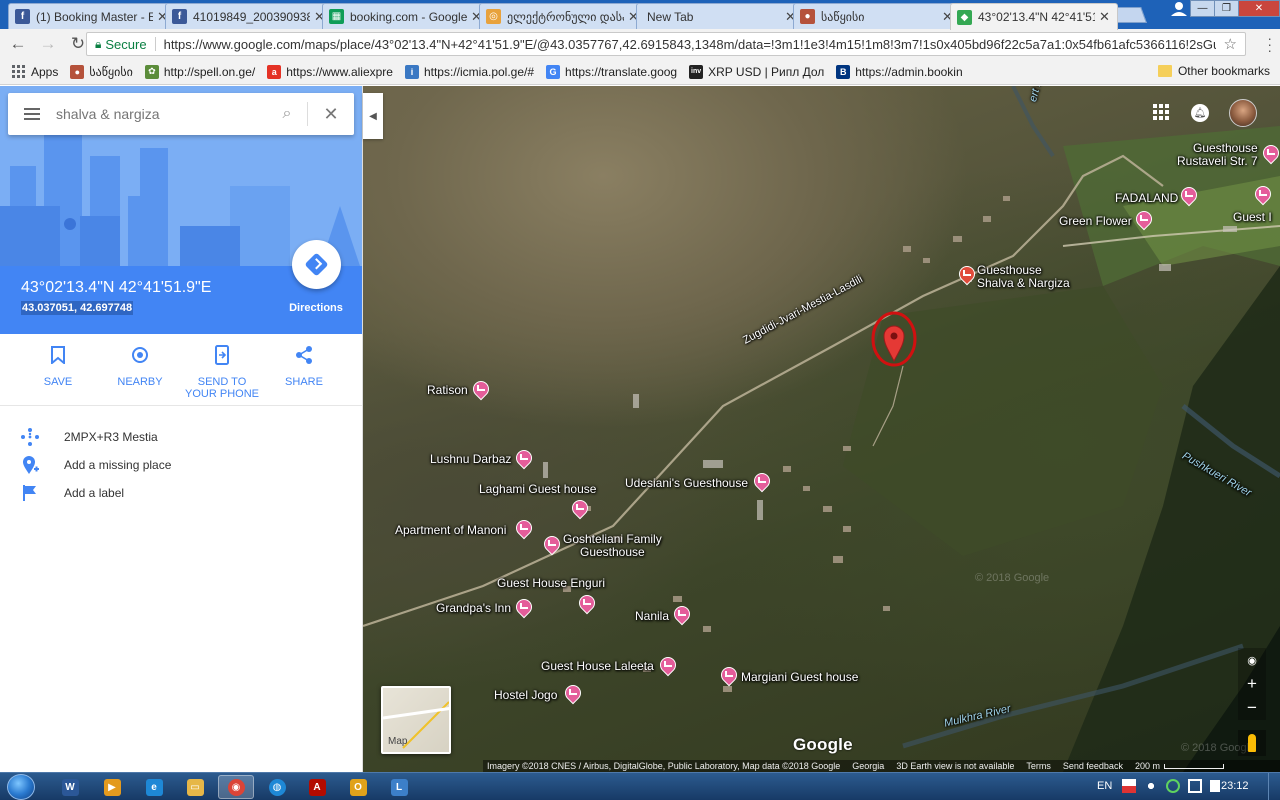 The height and width of the screenshot is (800, 1280). What do you see at coordinates (1200, 113) in the screenshot?
I see `notification-bell-icon: 🔔︎` at bounding box center [1200, 113].